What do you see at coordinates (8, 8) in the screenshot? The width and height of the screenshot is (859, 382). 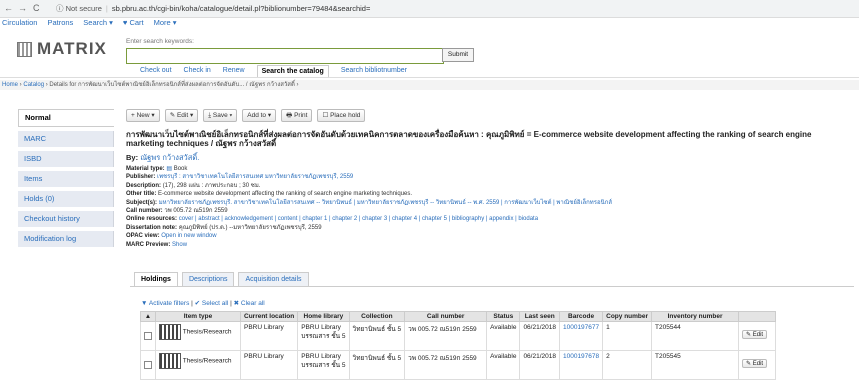 I see `back-arrow-icon: ←` at bounding box center [8, 8].